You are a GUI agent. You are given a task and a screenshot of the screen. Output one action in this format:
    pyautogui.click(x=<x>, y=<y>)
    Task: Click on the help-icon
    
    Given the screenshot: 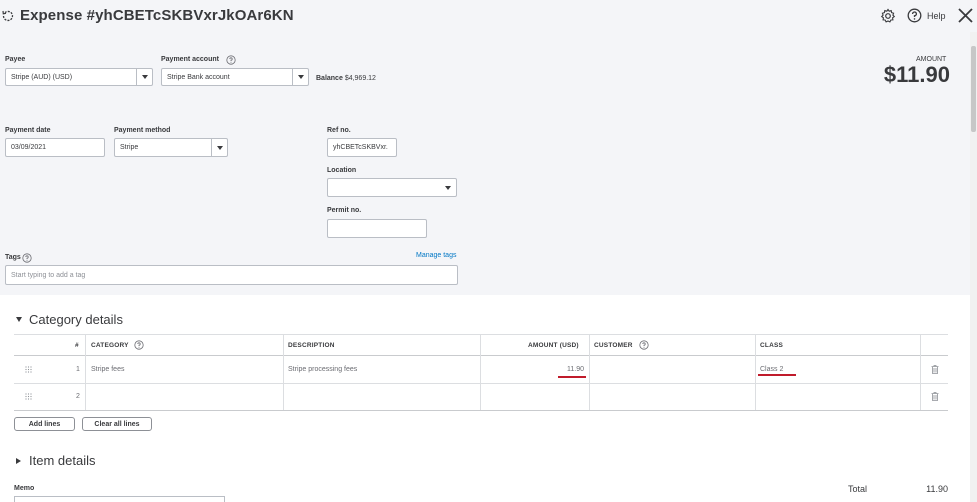 What is the action you would take?
    pyautogui.click(x=914, y=15)
    